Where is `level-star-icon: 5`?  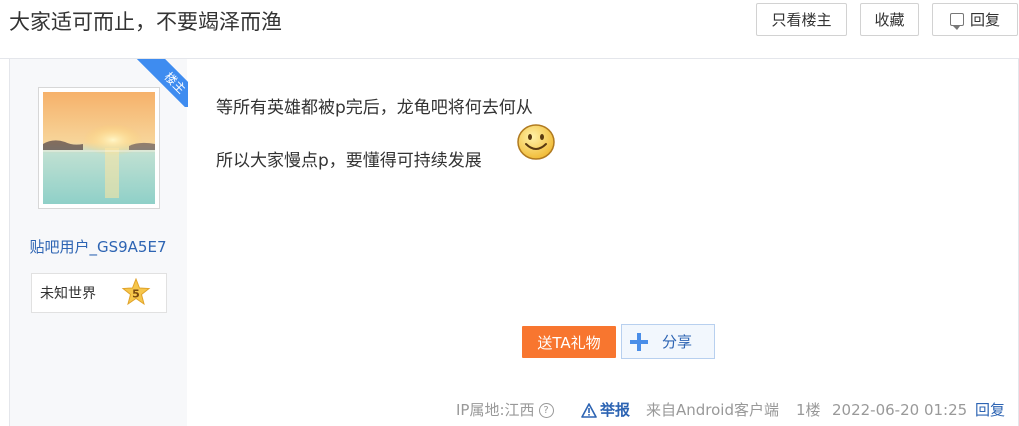
level-star-icon: 5 is located at coordinates (136, 292).